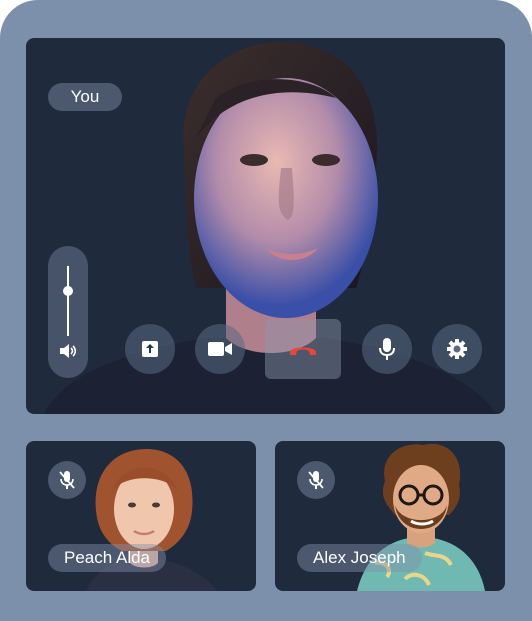  I want to click on participant-tile: Peach Alda, so click(141, 516).